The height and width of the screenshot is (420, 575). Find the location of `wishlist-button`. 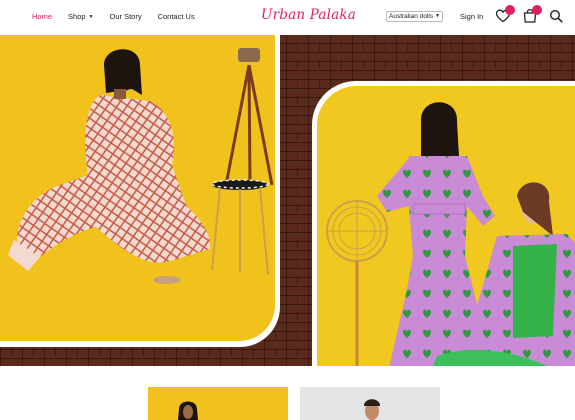

wishlist-button is located at coordinates (505, 14).